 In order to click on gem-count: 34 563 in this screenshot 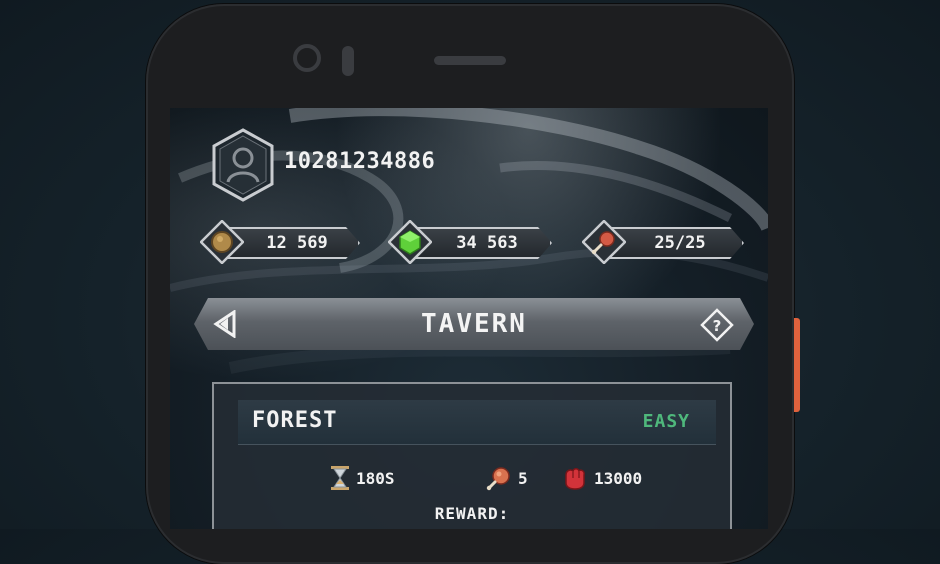, I will do `click(487, 243)`.